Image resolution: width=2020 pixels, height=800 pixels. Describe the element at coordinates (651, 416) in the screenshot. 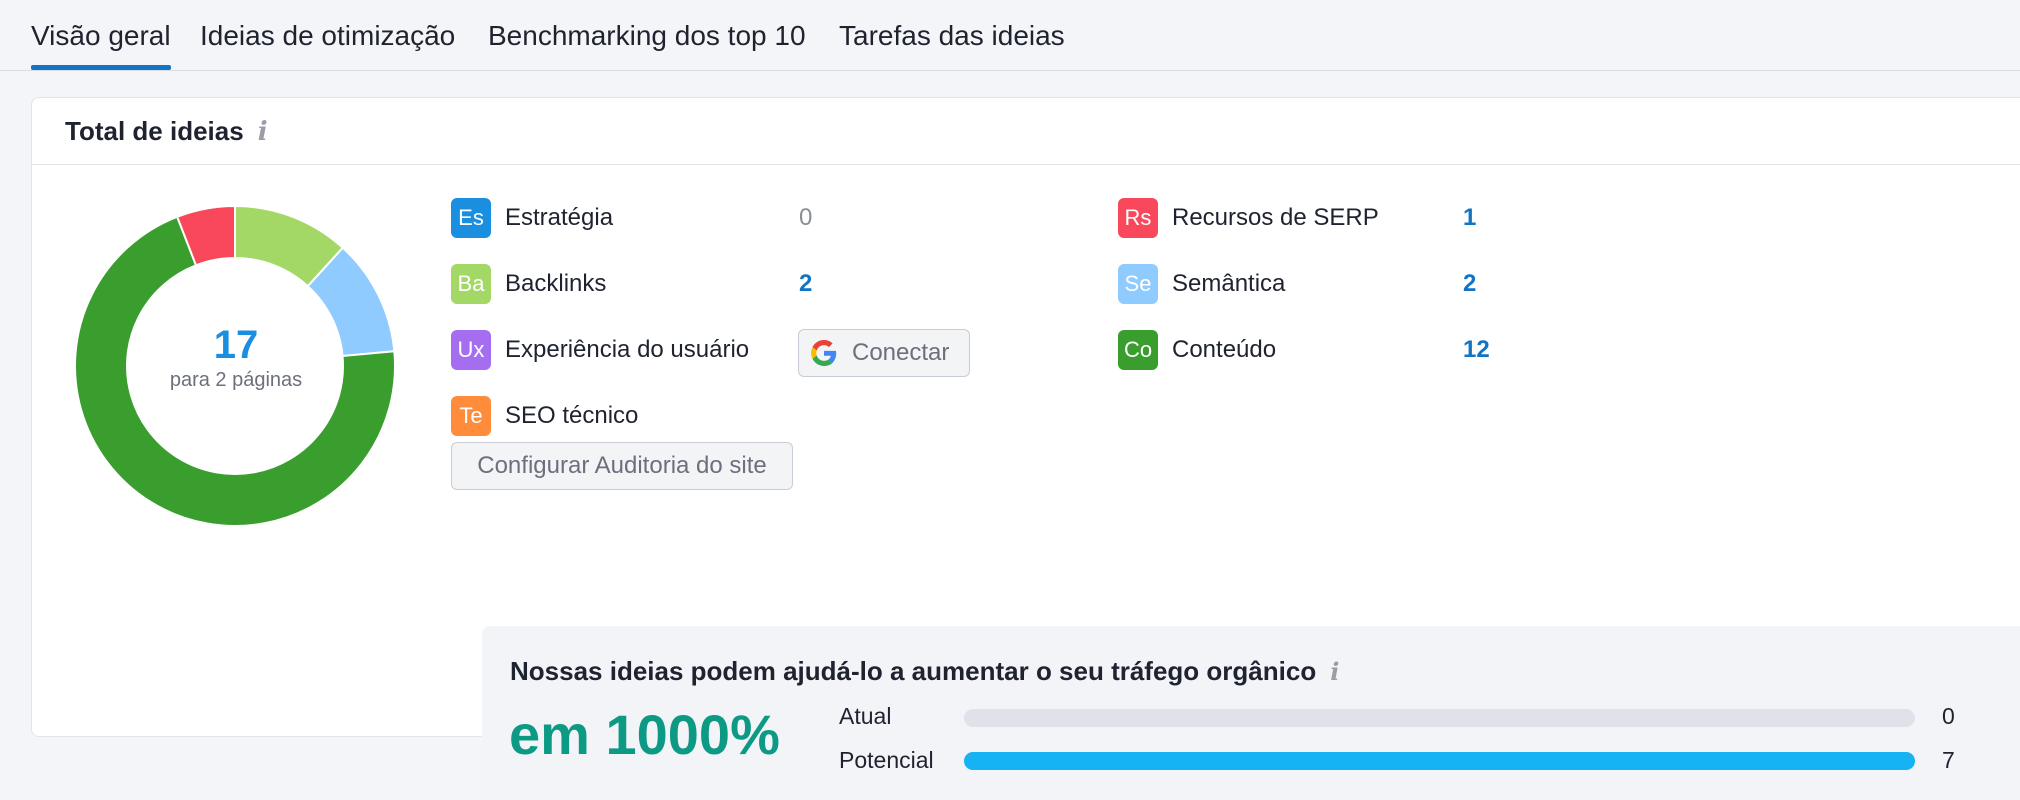

I see `category-technical-seo: Te SEO técnico` at that location.